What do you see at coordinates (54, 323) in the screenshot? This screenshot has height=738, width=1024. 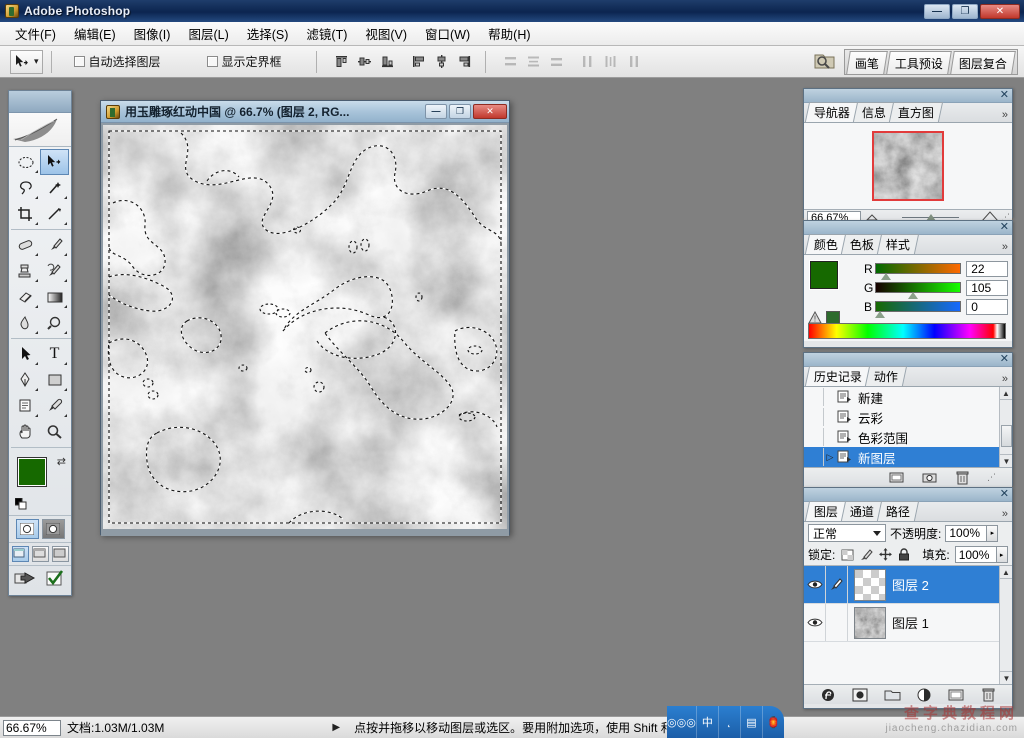 I see `tool-dodge` at bounding box center [54, 323].